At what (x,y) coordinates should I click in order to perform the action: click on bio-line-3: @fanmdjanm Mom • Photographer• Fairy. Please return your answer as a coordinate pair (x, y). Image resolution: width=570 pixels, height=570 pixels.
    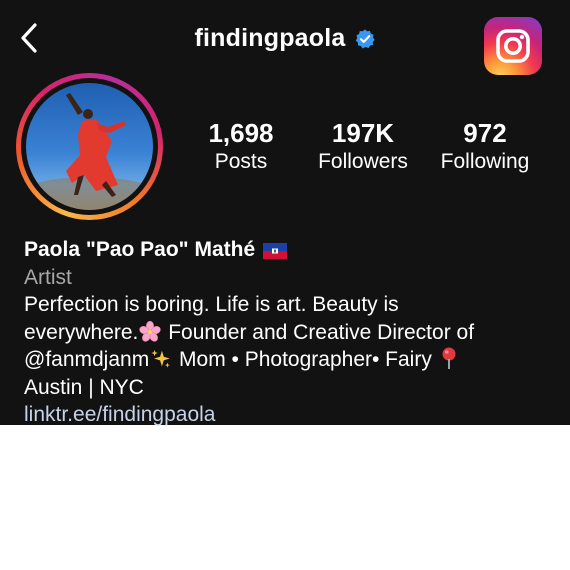
    Looking at the image, I should click on (289, 360).